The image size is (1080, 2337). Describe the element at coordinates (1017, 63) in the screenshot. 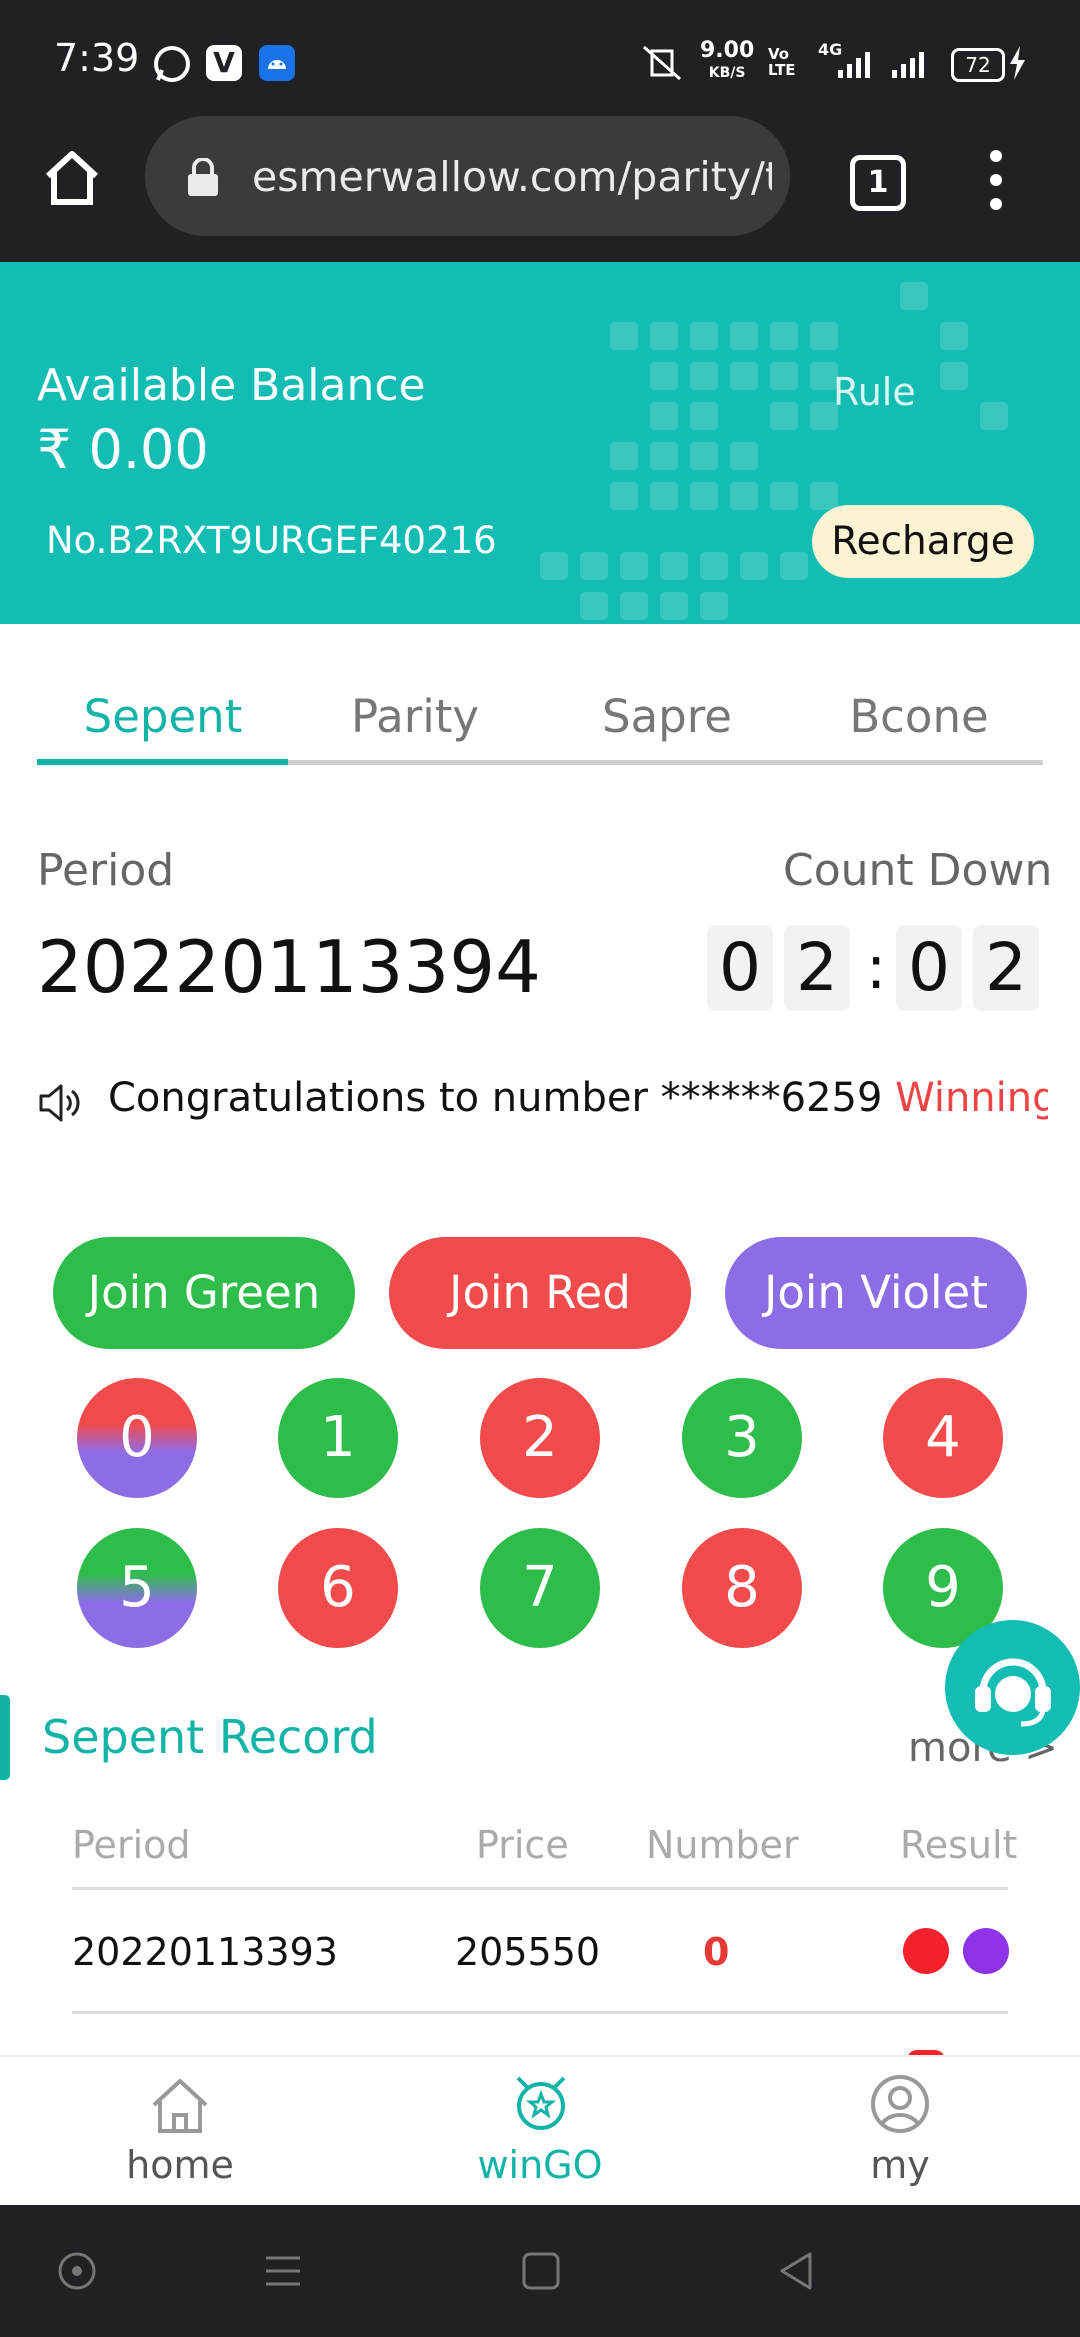

I see `charging-icon` at that location.